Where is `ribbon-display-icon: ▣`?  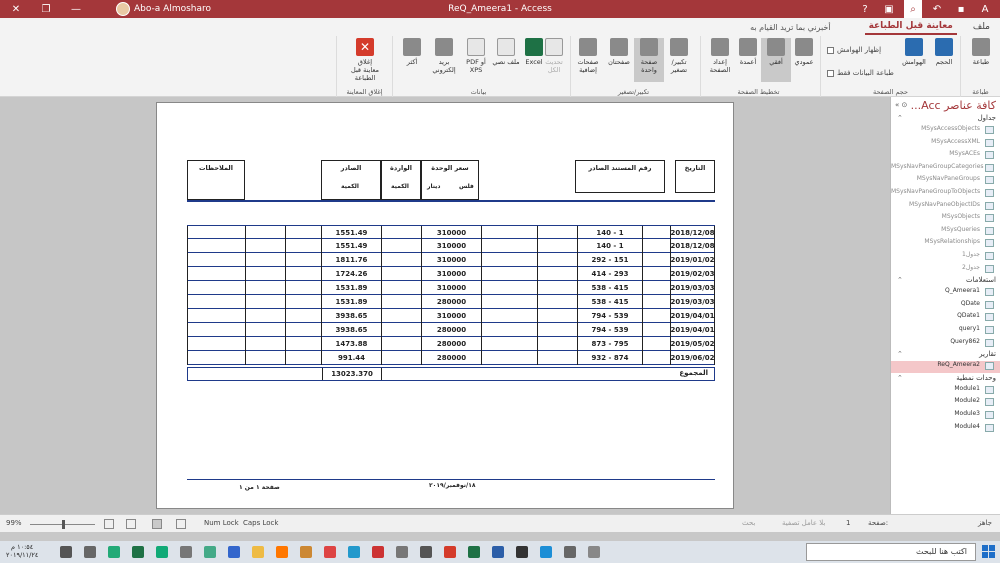
ribbon-display-icon: ▣ is located at coordinates (889, 9).